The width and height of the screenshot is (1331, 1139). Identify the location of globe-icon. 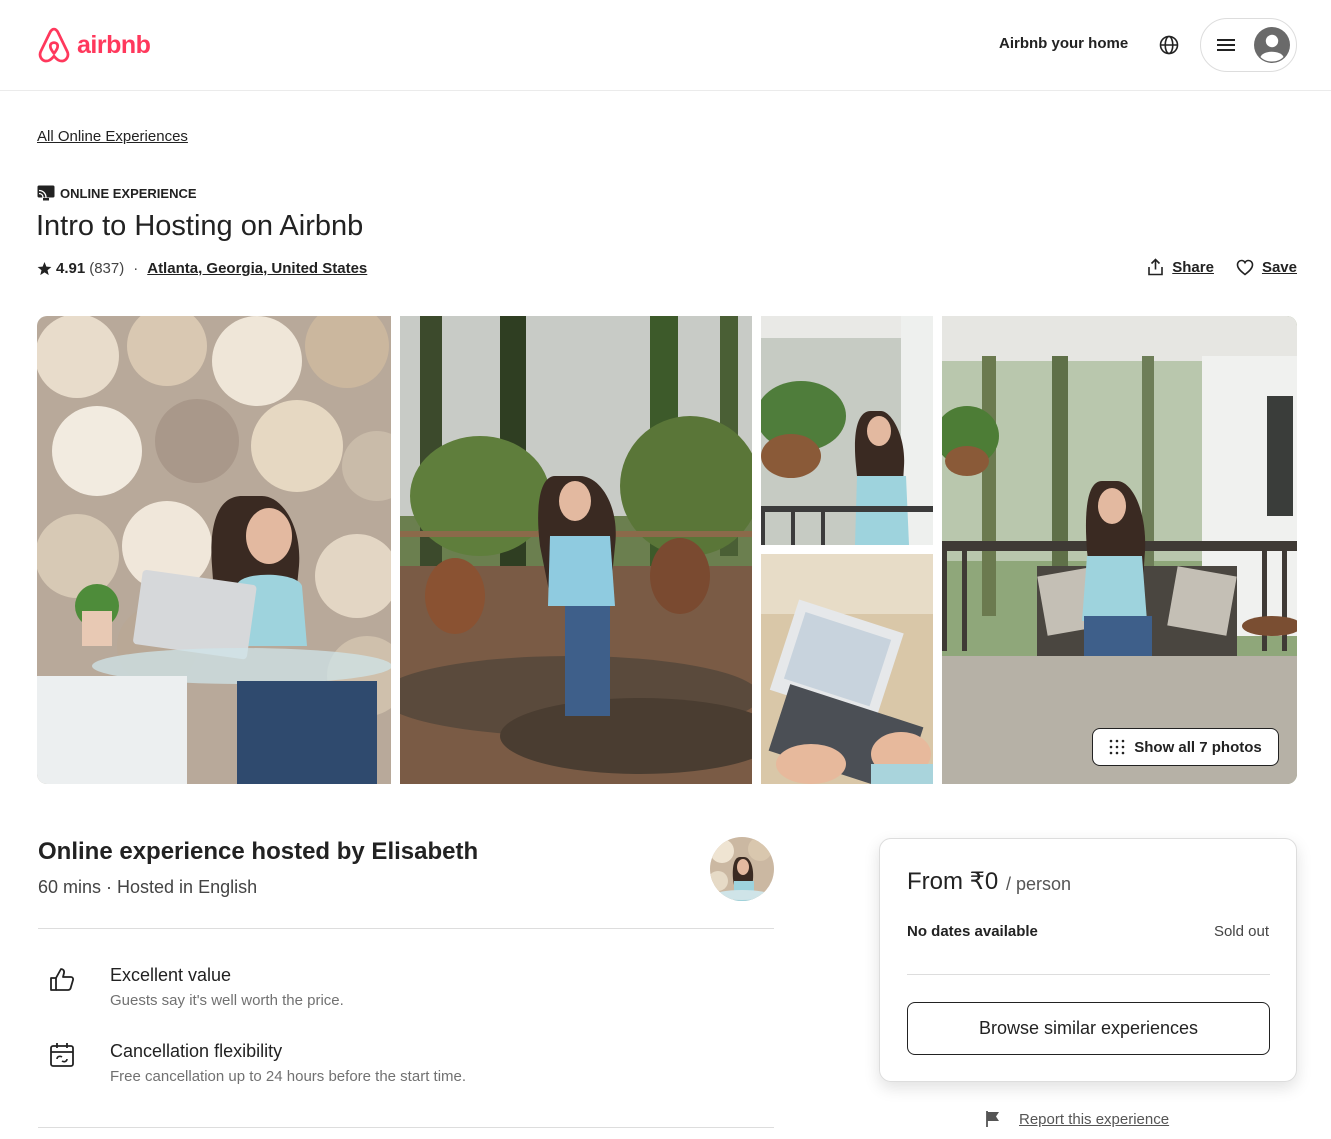
(1169, 45).